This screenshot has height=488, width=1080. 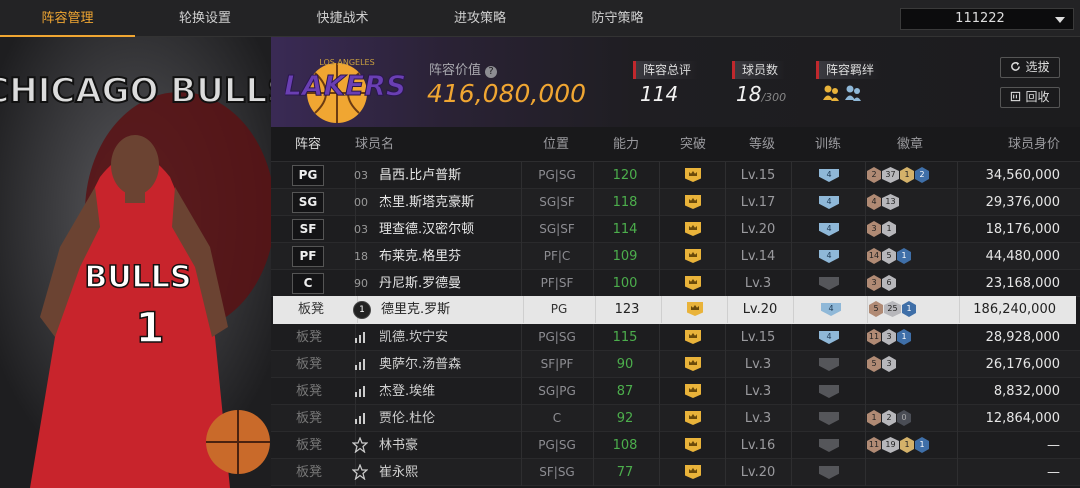 What do you see at coordinates (675, 229) in the screenshot?
I see `table-row: SF 03 理查德.汉密尔顿 SG|SF 114 Lv.20 4 3 1 18,176,000` at bounding box center [675, 229].